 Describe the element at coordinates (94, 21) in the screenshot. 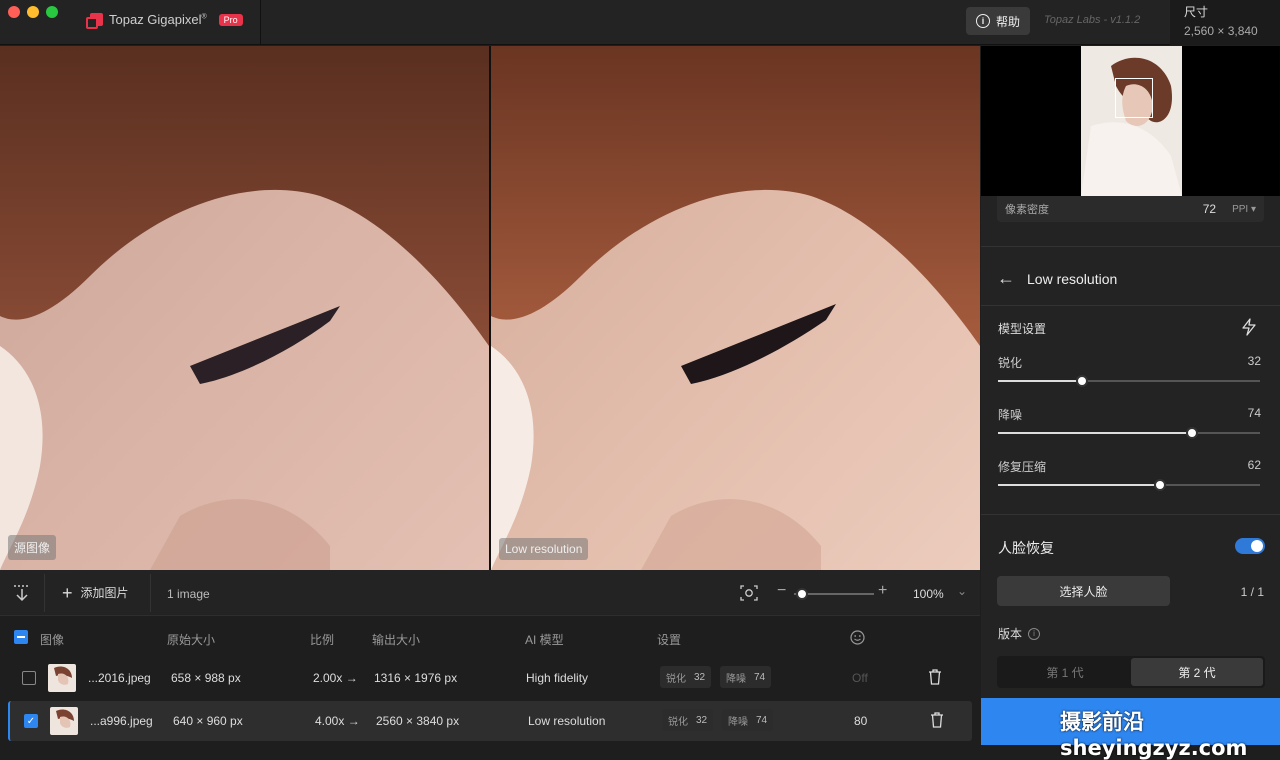

I see `logo-icon` at that location.